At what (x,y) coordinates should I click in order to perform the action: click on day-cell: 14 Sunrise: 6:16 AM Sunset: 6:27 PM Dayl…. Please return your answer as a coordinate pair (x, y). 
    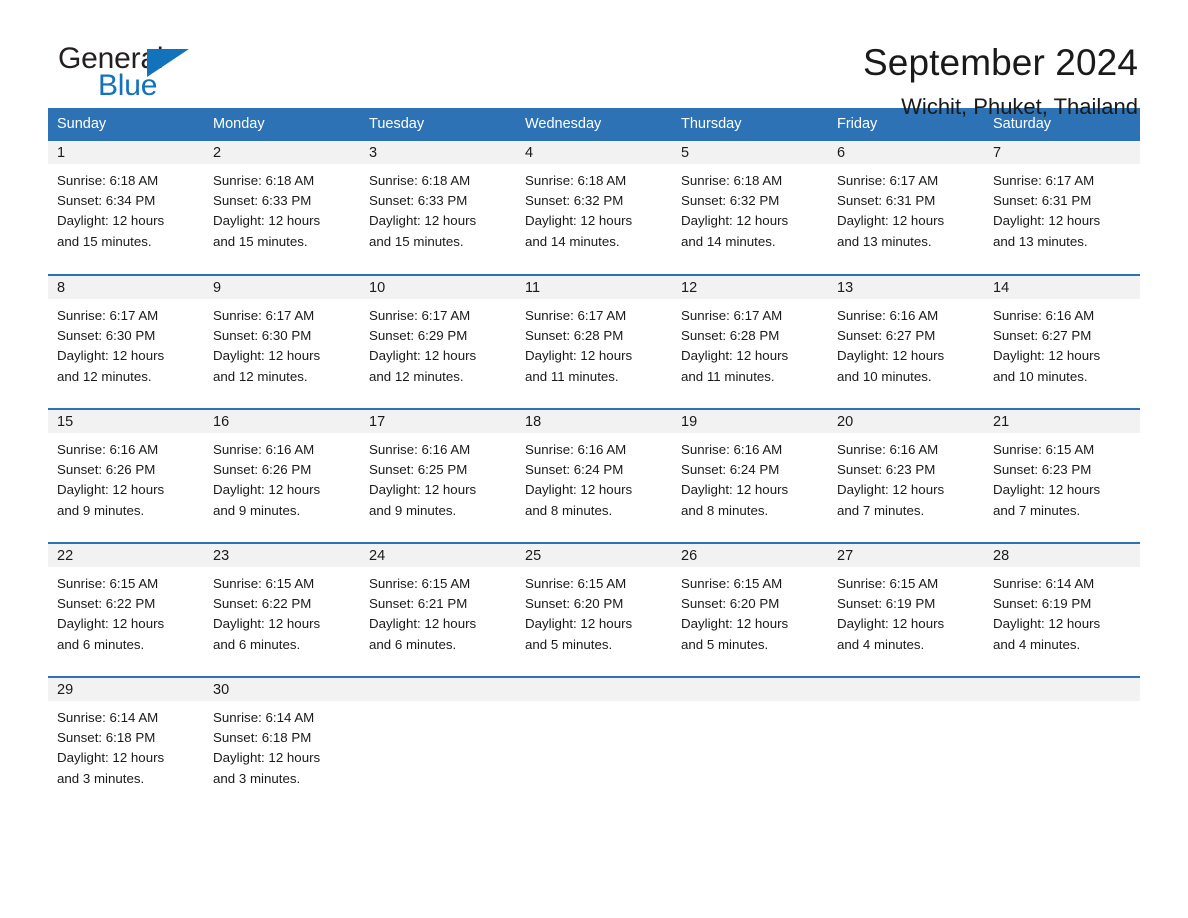
    Looking at the image, I should click on (1062, 341).